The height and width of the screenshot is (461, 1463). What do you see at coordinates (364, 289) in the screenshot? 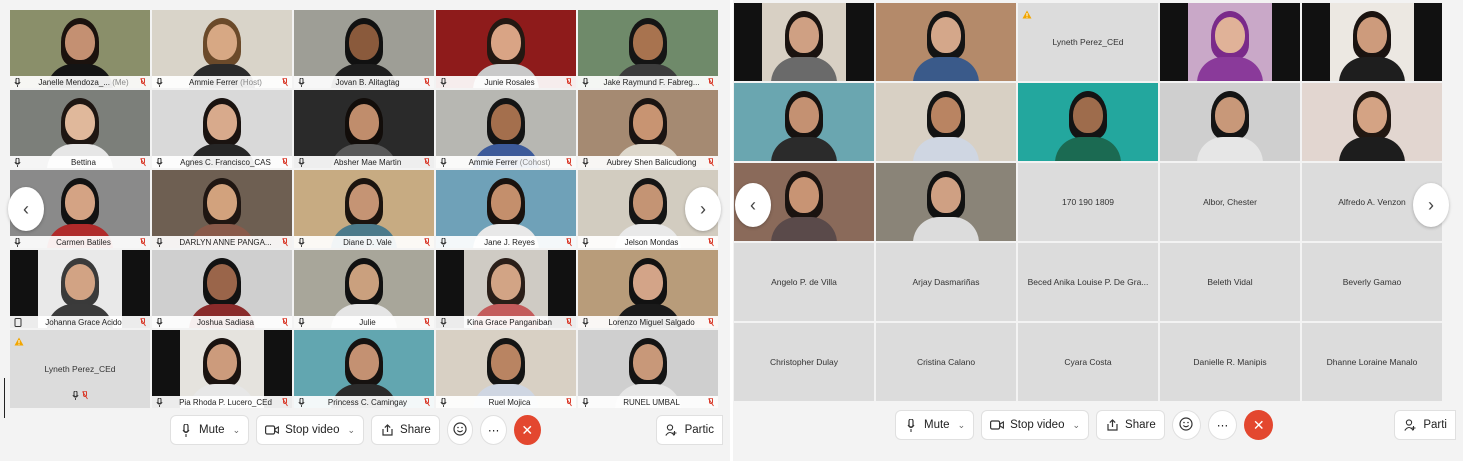
I see `participant-tile: Julie` at bounding box center [364, 289].